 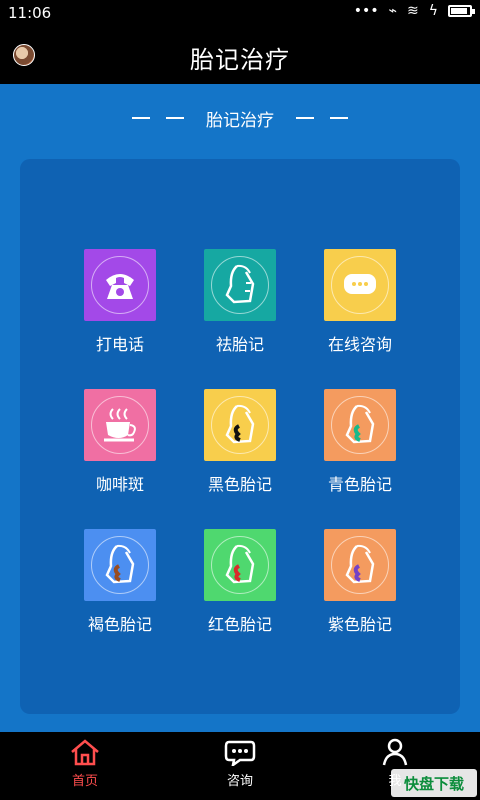 I want to click on app-header: 胎记治疗, so click(x=240, y=55).